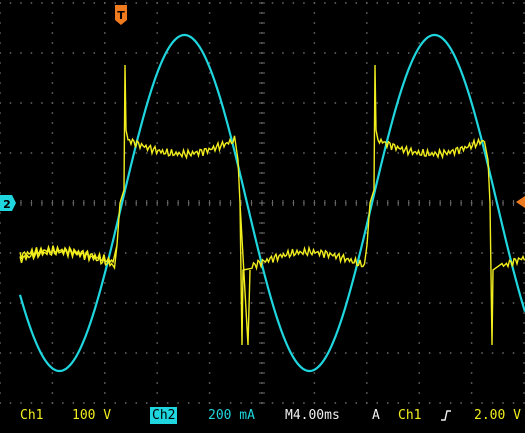  I want to click on ch2-marker-label: 2, so click(7, 204).